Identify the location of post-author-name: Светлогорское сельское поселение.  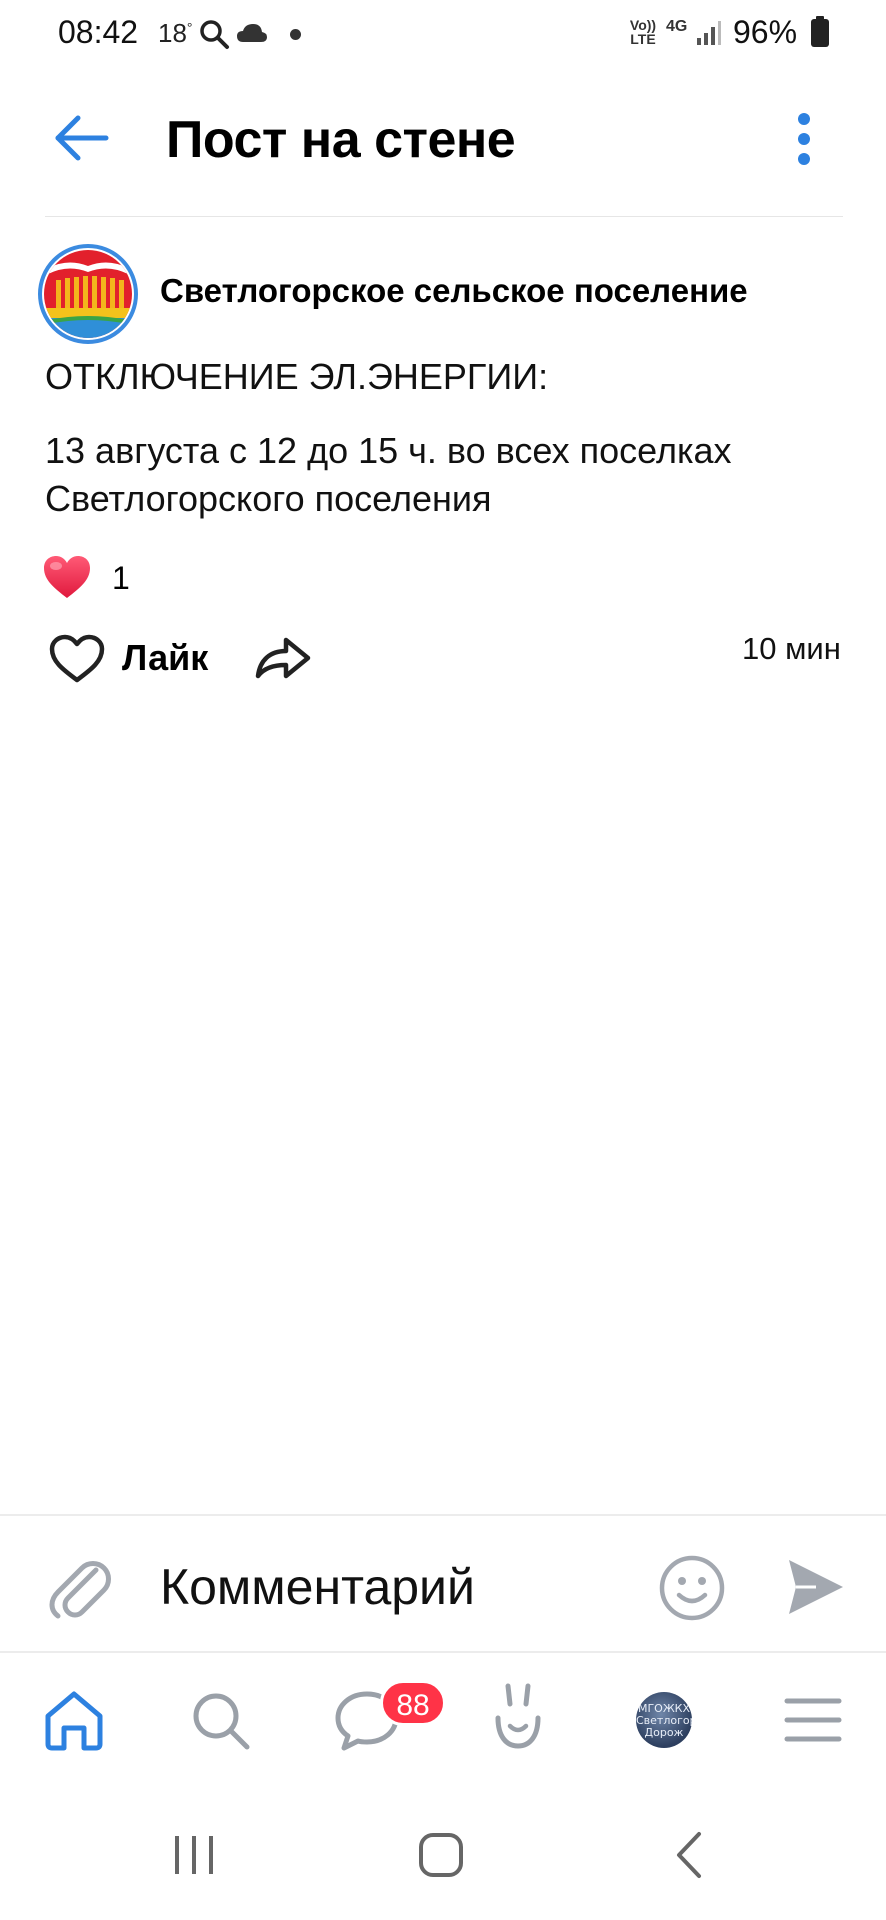
(454, 291).